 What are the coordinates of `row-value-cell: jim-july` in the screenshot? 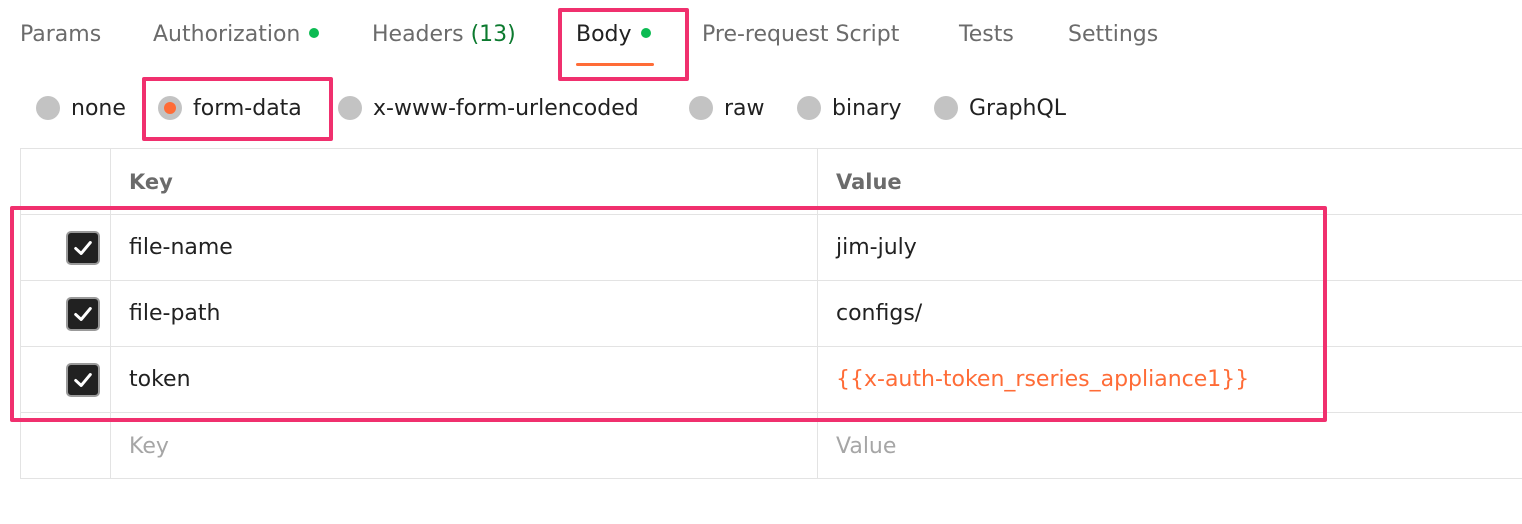 It's located at (1170, 247).